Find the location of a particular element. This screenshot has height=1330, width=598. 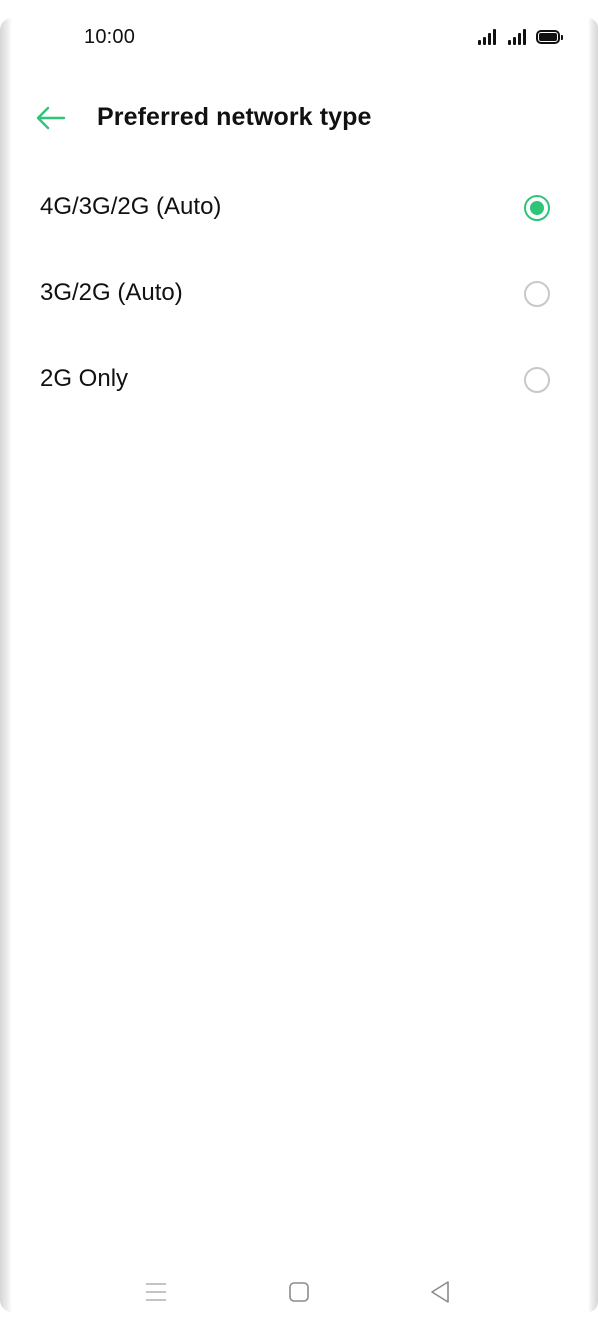

nav-menu-button is located at coordinates (156, 1292).